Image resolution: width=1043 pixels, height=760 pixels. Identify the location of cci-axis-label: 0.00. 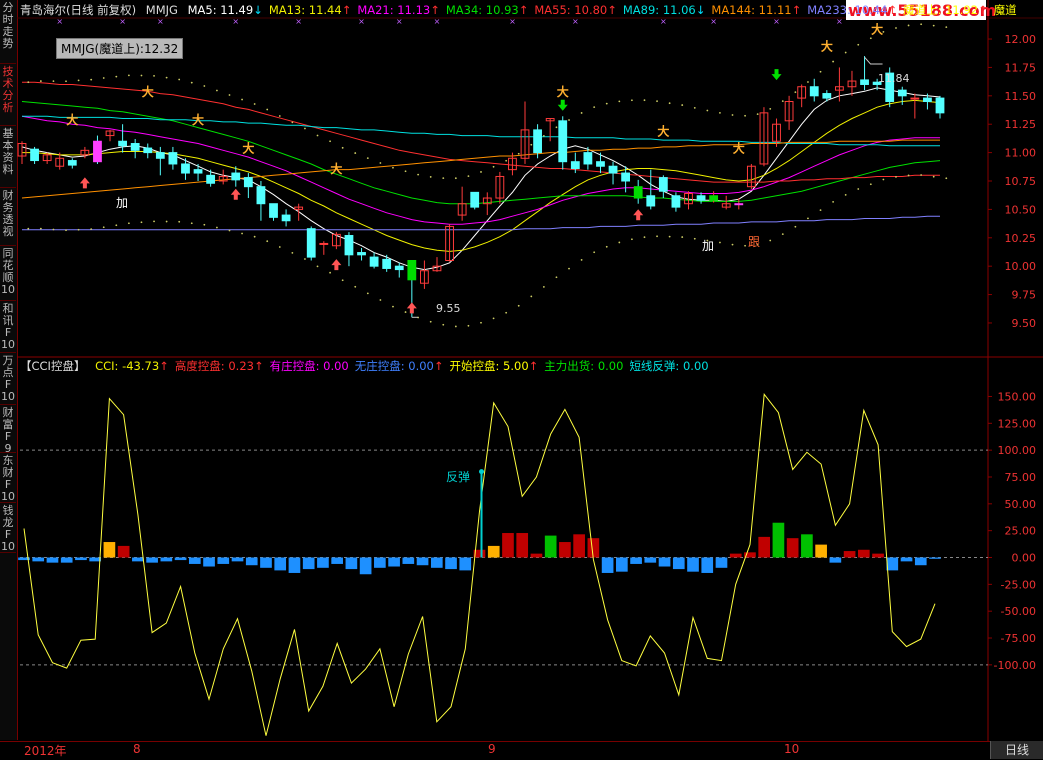
(1024, 558).